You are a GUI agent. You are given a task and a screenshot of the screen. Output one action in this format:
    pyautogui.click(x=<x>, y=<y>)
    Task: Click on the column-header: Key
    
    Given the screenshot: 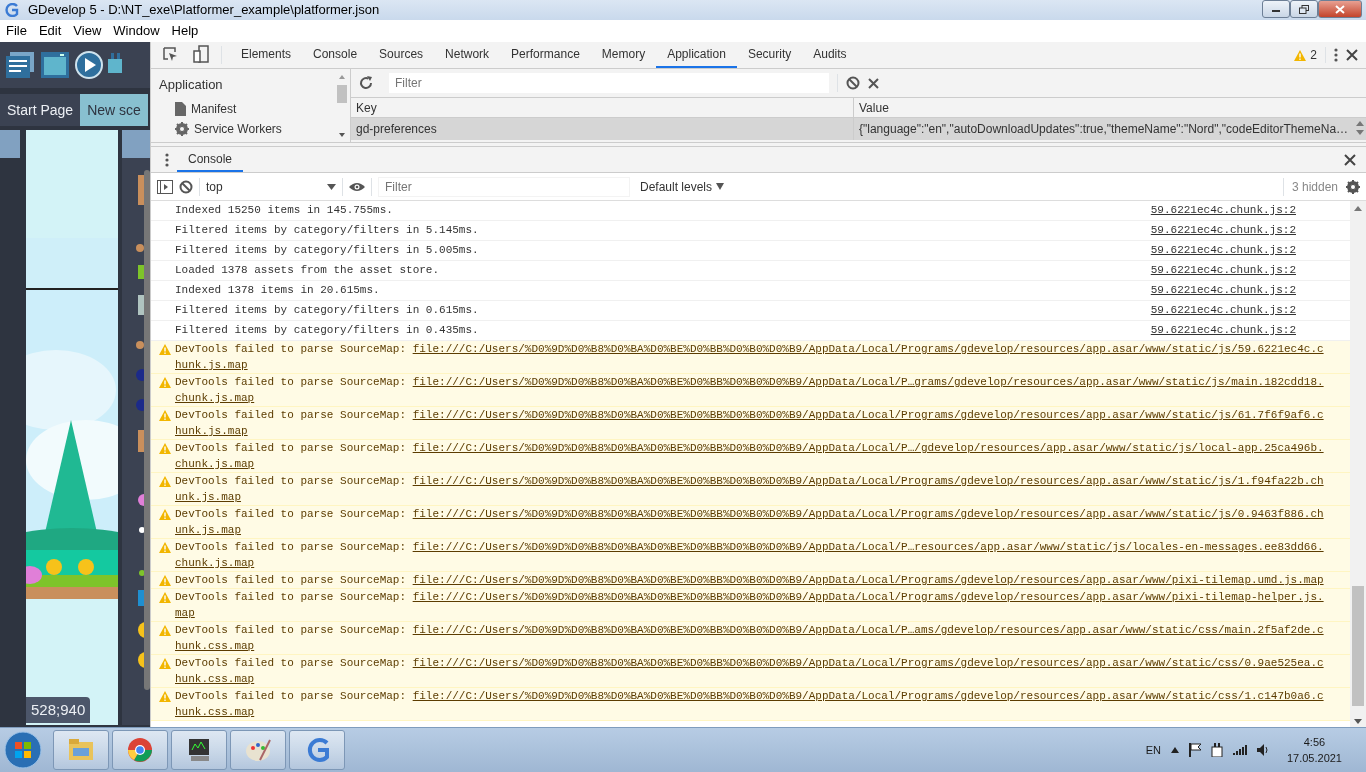 What is the action you would take?
    pyautogui.click(x=366, y=108)
    